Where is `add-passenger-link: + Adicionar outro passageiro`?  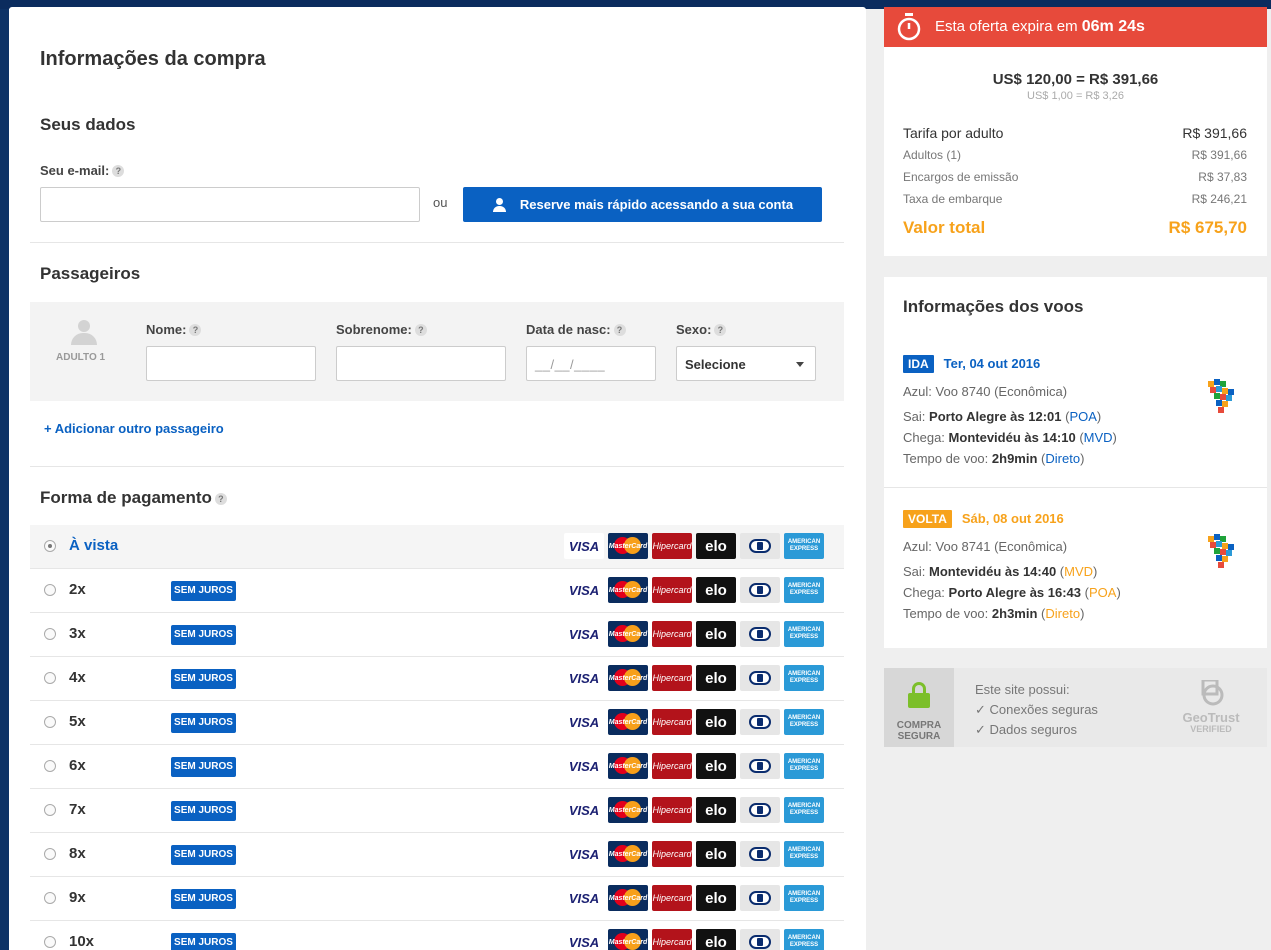
add-passenger-link: + Adicionar outro passageiro is located at coordinates (134, 428).